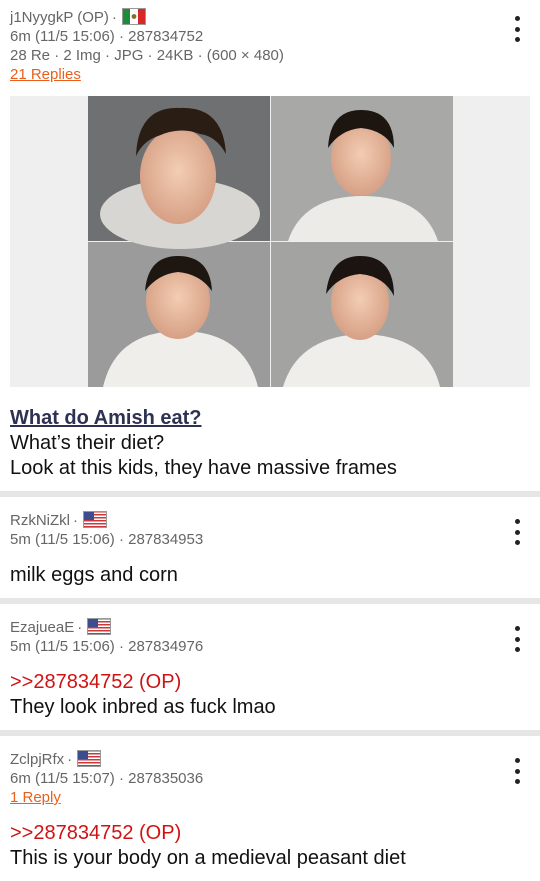  What do you see at coordinates (87, 443) in the screenshot?
I see `post-text-line: What’s their diet?` at bounding box center [87, 443].